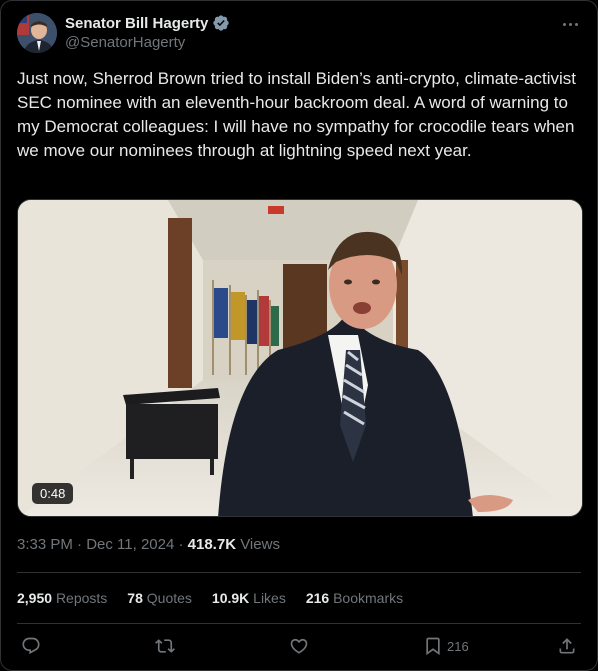  Describe the element at coordinates (433, 646) in the screenshot. I see `bookmark-icon` at that location.